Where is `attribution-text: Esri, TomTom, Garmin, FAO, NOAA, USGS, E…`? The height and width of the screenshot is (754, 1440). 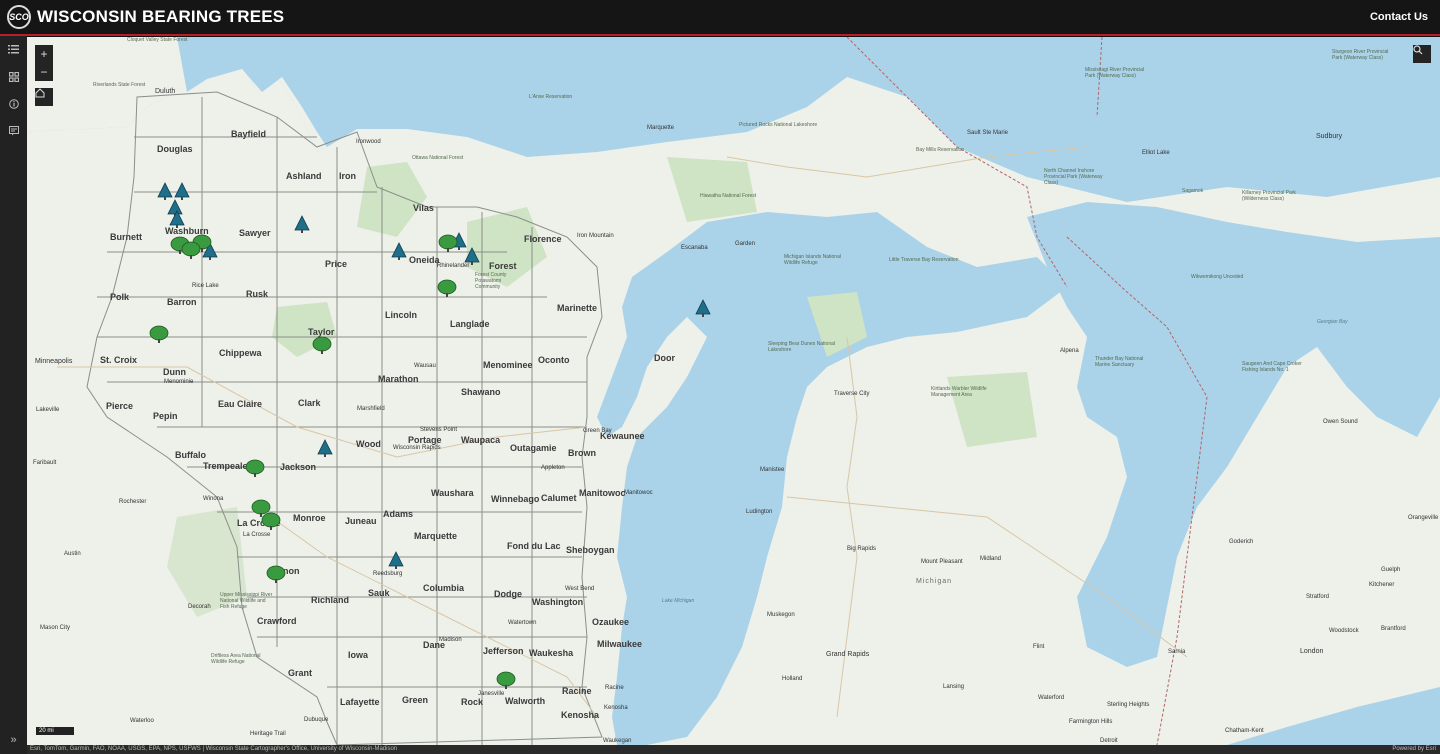
attribution-text: Esri, TomTom, Garmin, FAO, NOAA, USGS, E… is located at coordinates (214, 749).